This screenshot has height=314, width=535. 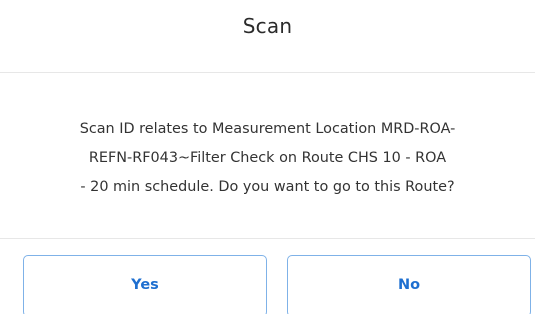 What do you see at coordinates (267, 238) in the screenshot?
I see `footer-divider` at bounding box center [267, 238].